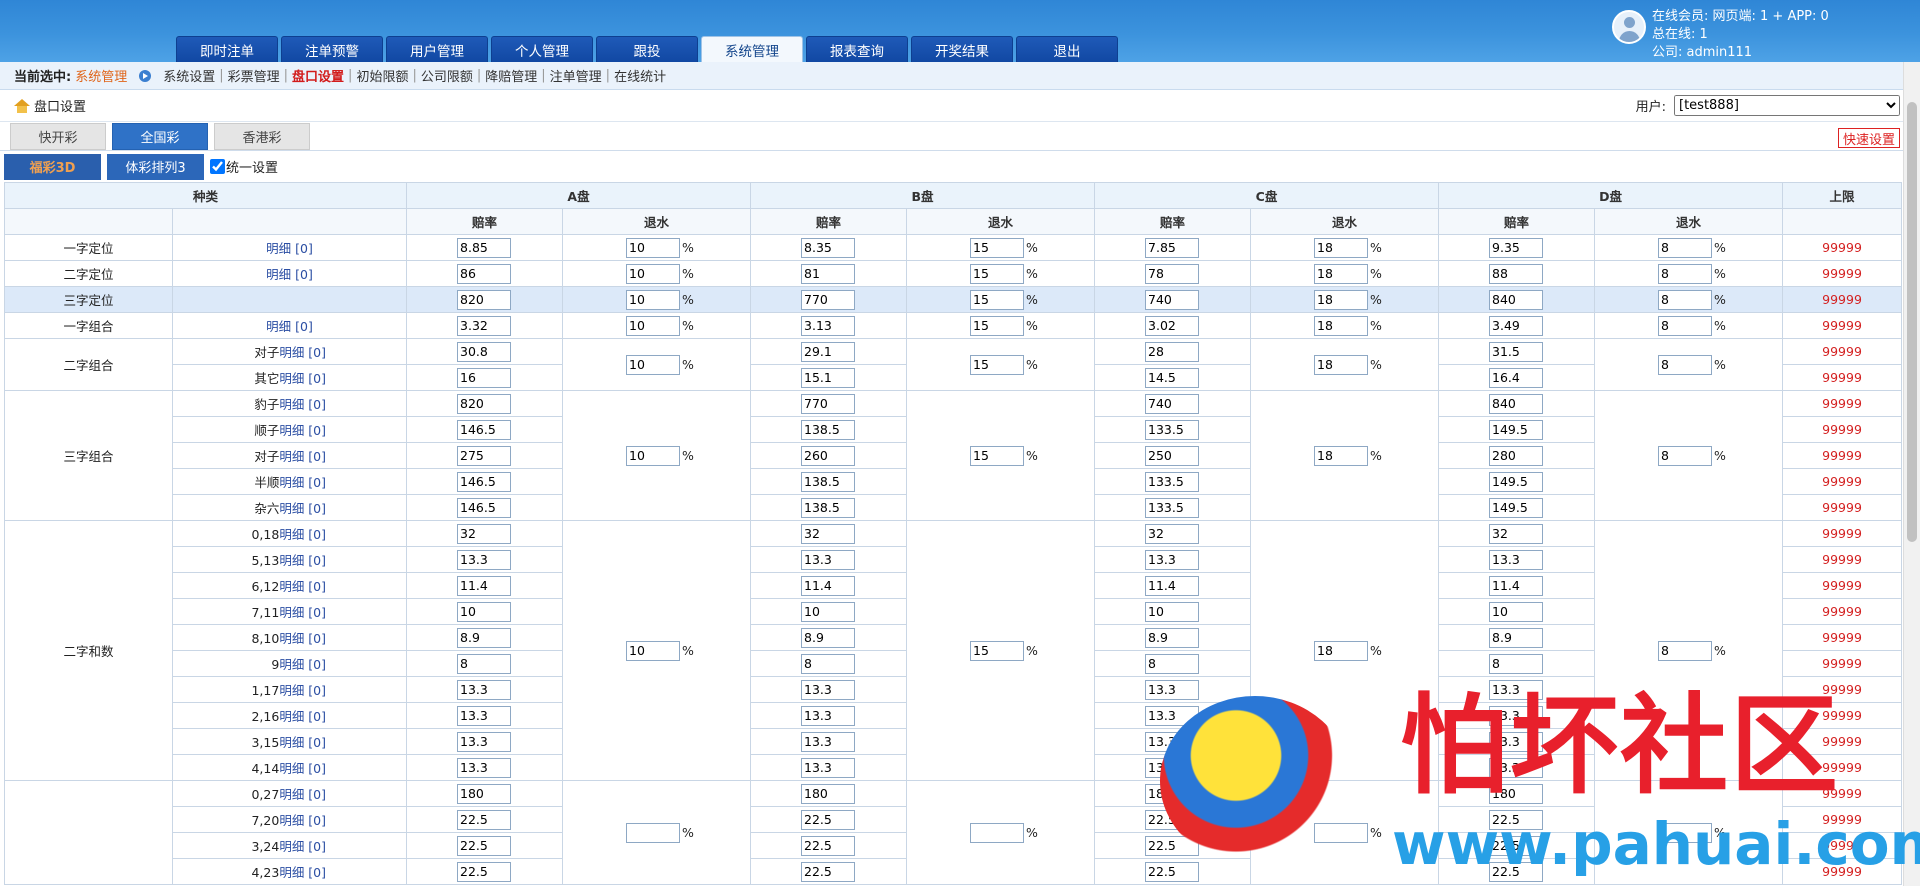  Describe the element at coordinates (1912, 322) in the screenshot. I see `scrollbar-thumb` at that location.